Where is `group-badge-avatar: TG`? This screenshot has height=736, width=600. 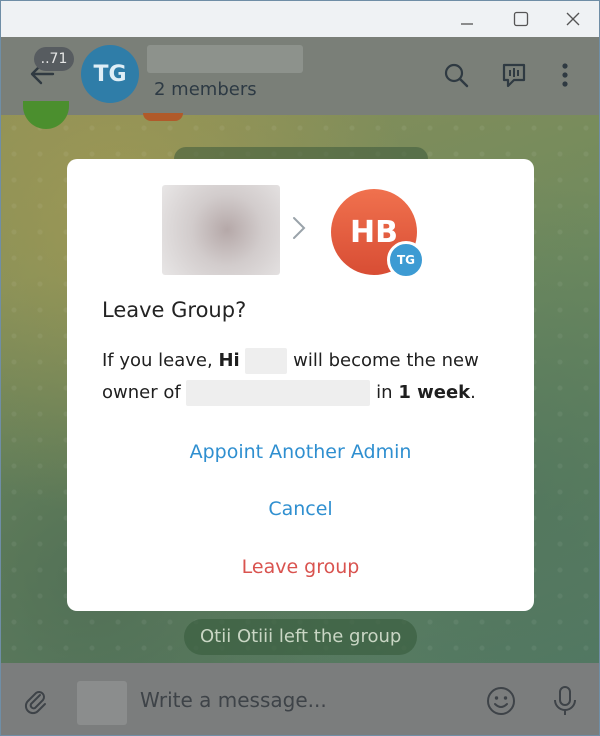
group-badge-avatar: TG is located at coordinates (406, 260).